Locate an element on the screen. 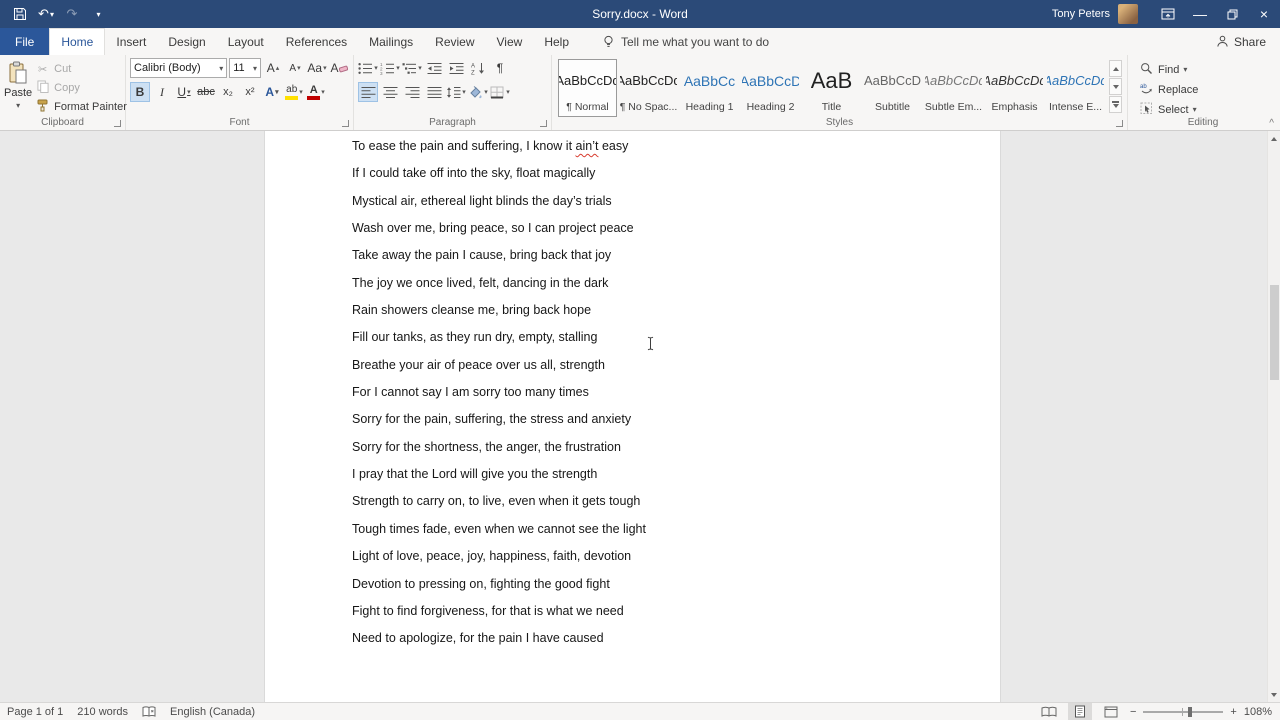 This screenshot has height=720, width=1280. redo-button: ↷ is located at coordinates (72, 14).